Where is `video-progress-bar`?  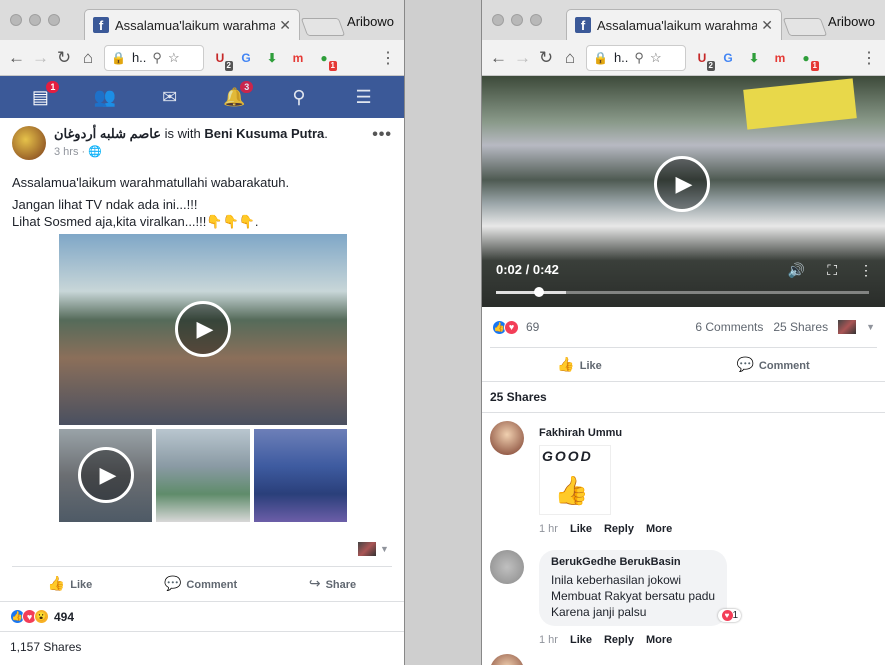
video-progress-bar is located at coordinates (682, 292).